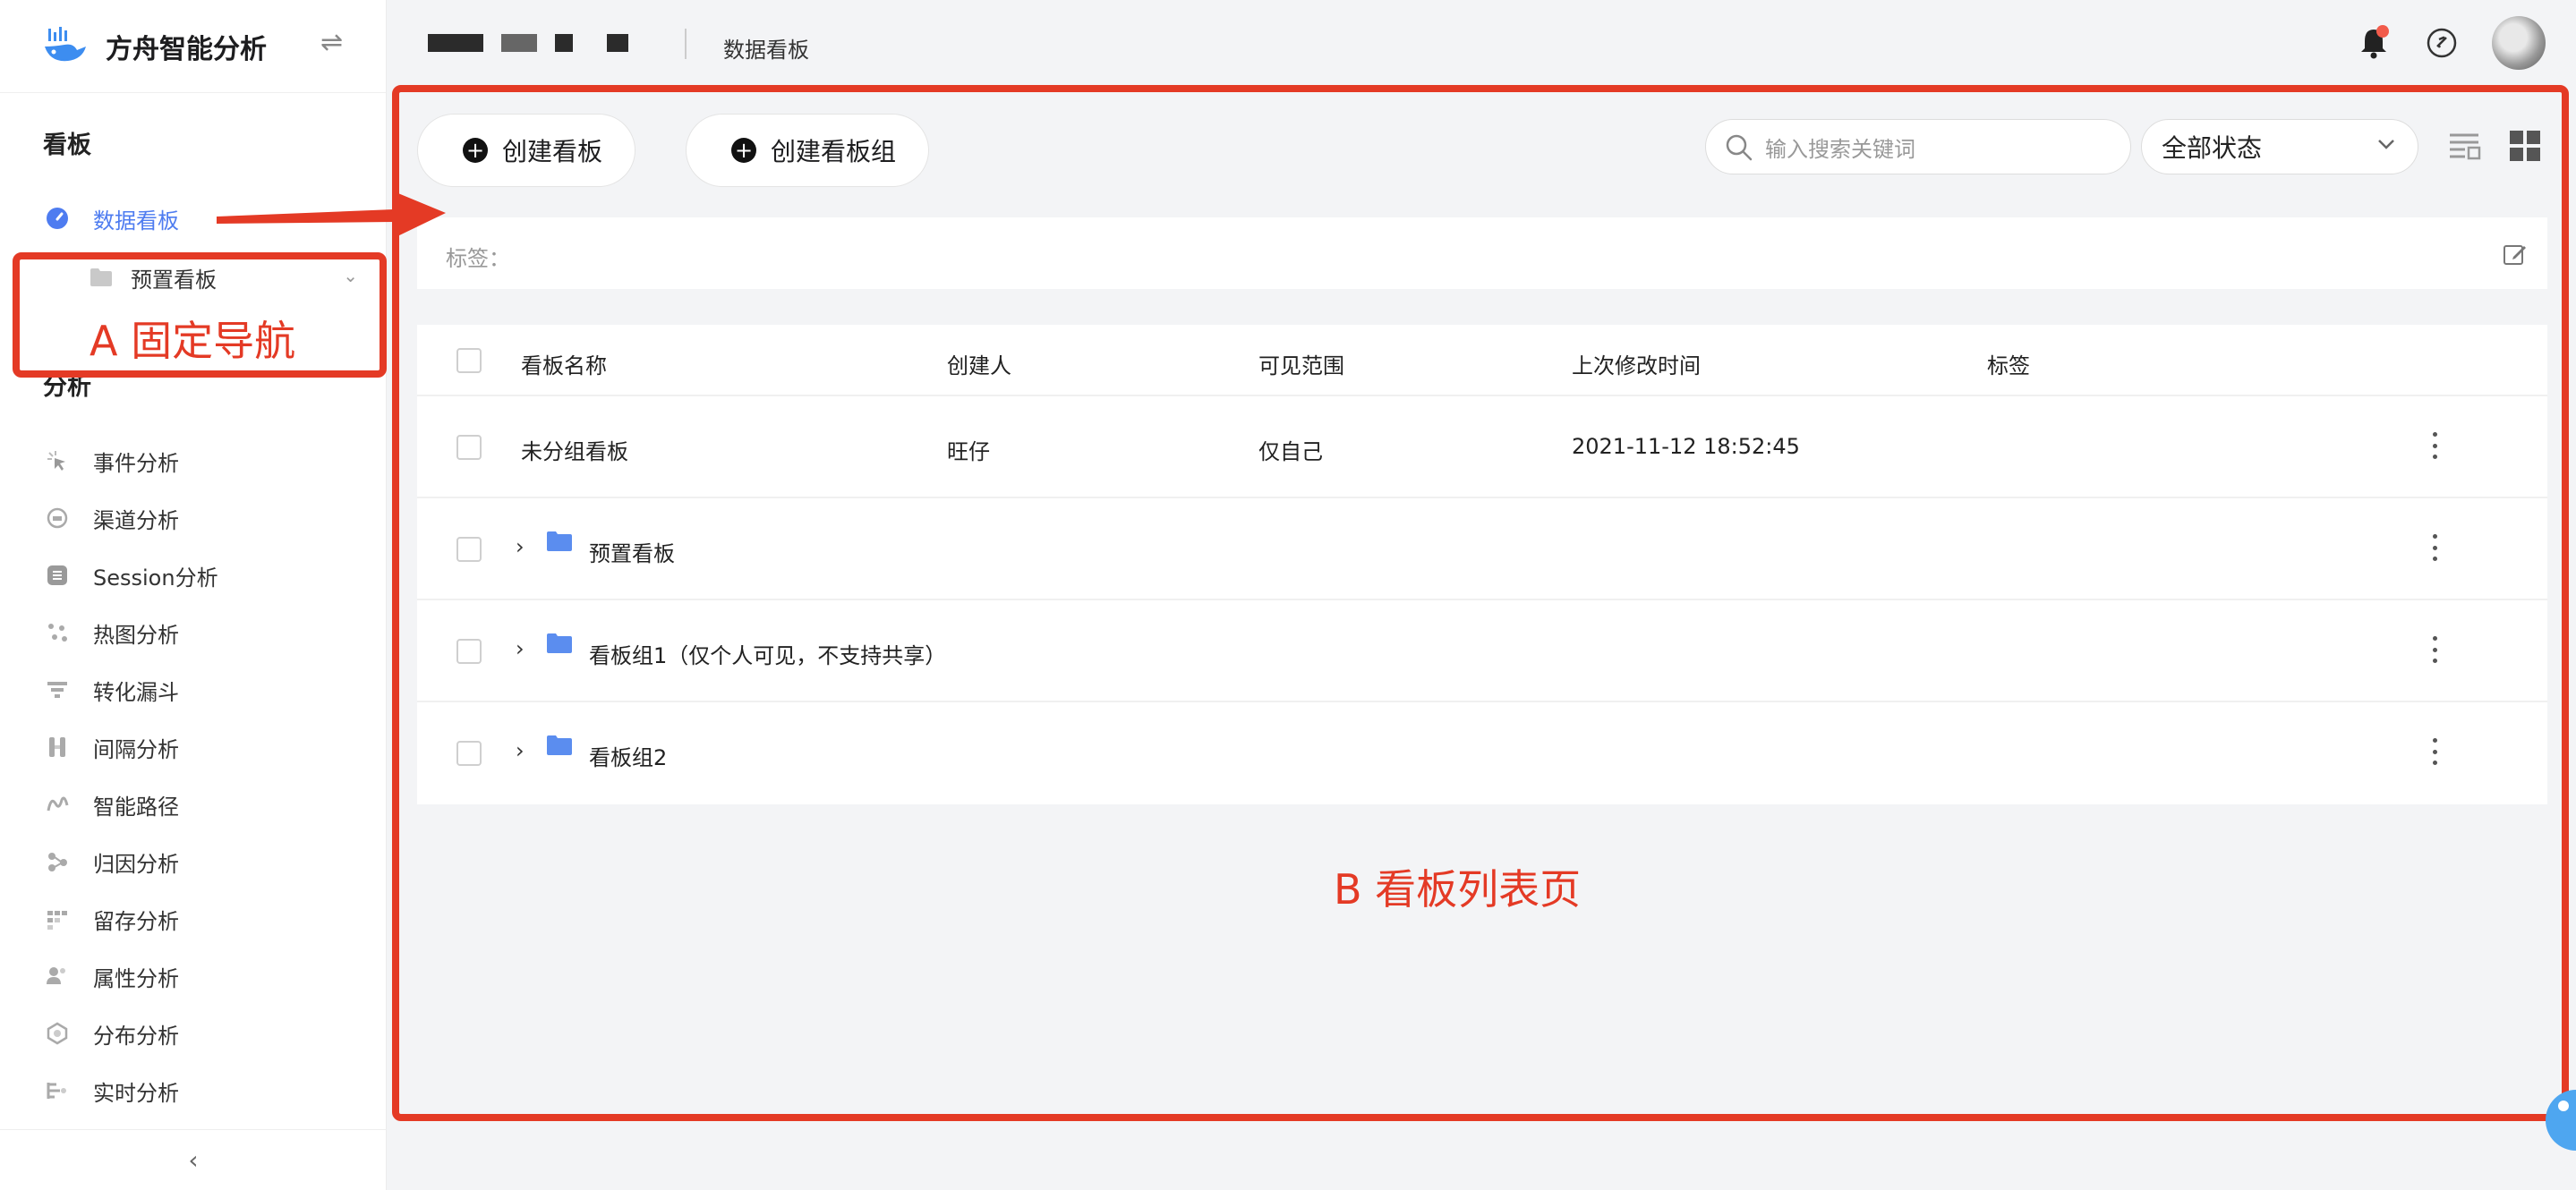 The width and height of the screenshot is (2576, 1190). What do you see at coordinates (2519, 43) in the screenshot?
I see `user-avatar` at bounding box center [2519, 43].